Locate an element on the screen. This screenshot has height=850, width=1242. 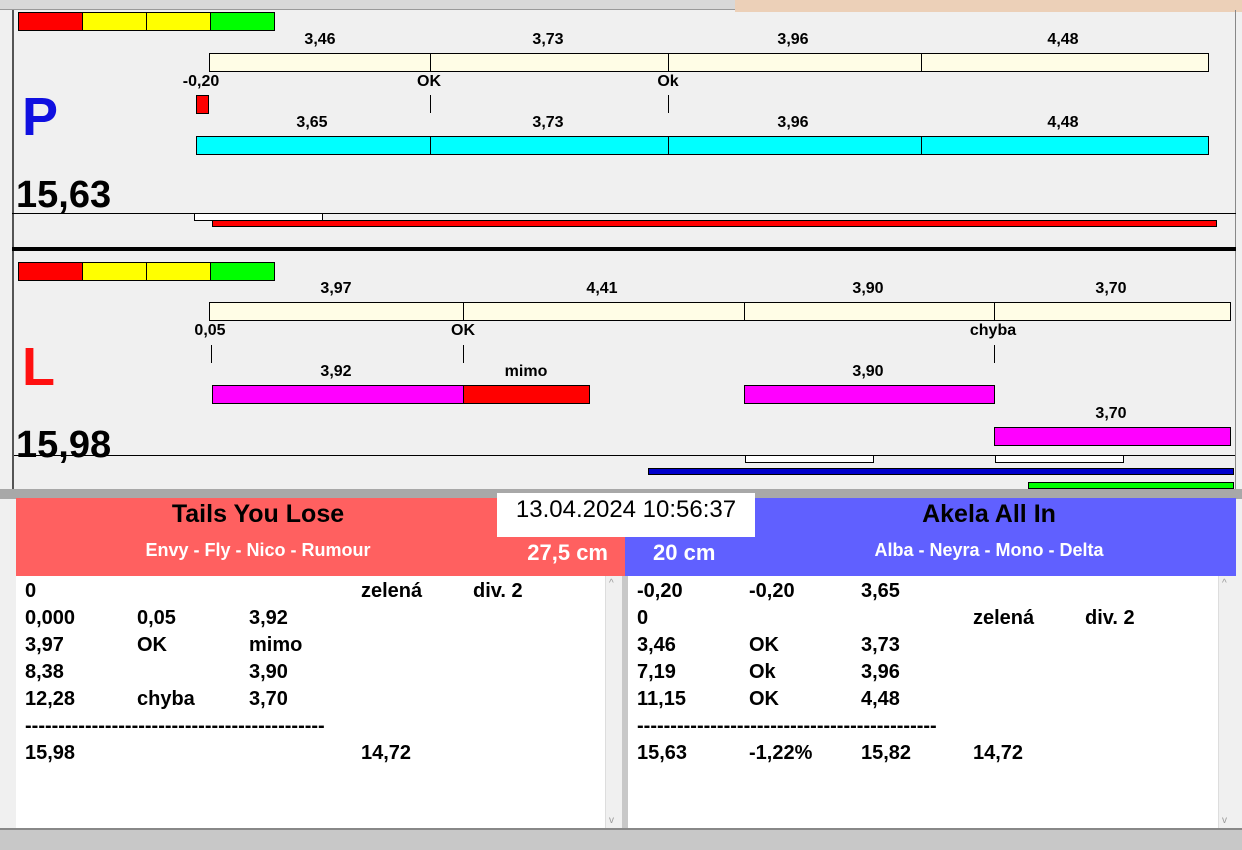
right-scrollbar: ^ v is located at coordinates (1227, 702).